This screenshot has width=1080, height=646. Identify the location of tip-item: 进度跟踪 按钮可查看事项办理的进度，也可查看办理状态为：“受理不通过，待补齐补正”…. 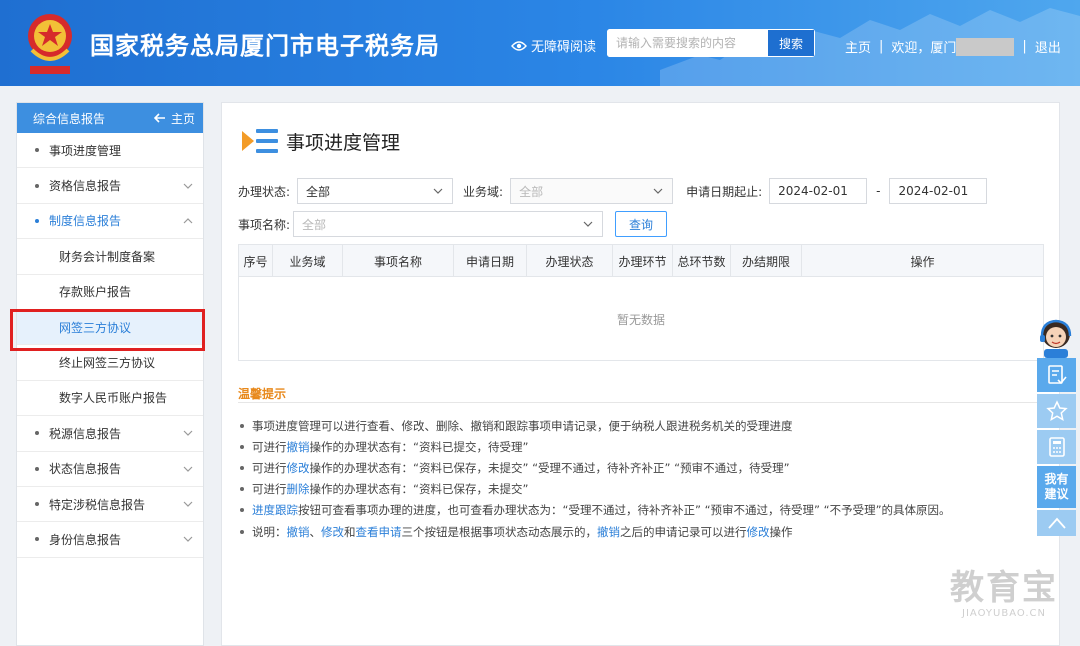
(595, 510).